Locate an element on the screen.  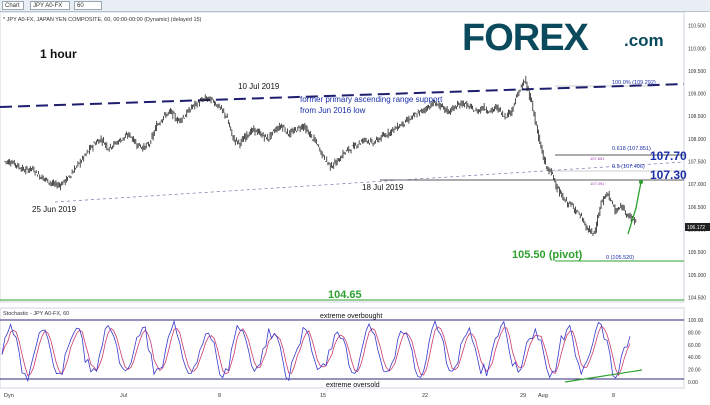
range-support-label: former primary ascending range support is located at coordinates (371, 99).